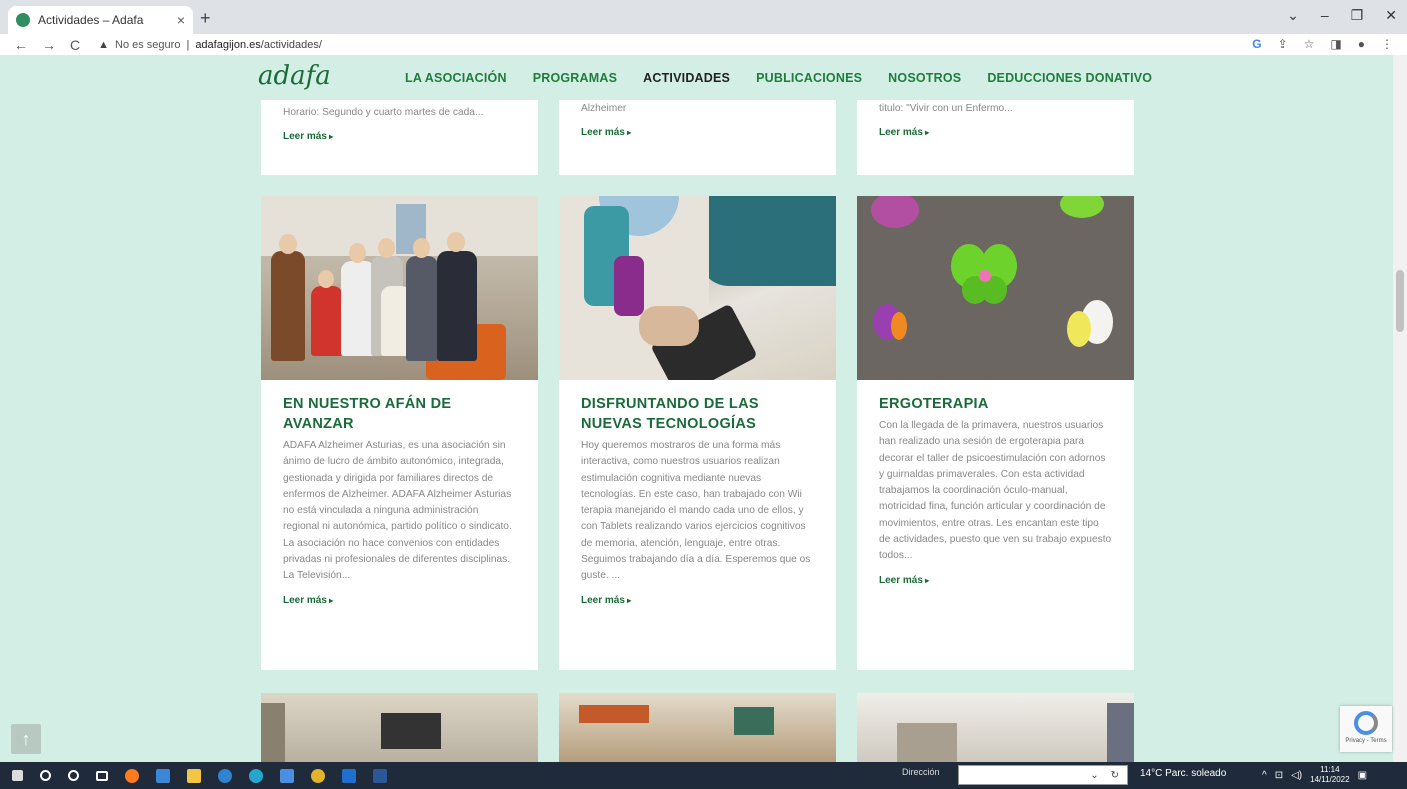  I want to click on chrome-icon, so click(318, 775).